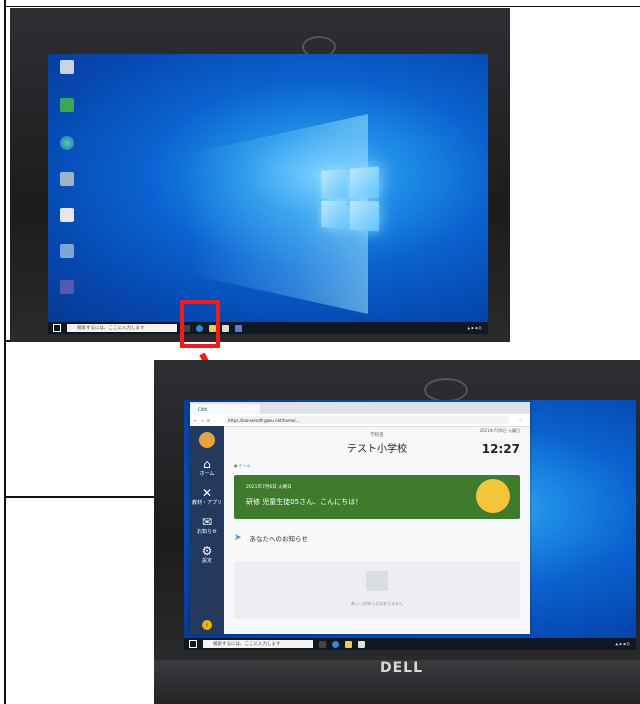 The height and width of the screenshot is (704, 640). What do you see at coordinates (520, 420) in the screenshot?
I see `browser-menu-icon: ⋯` at bounding box center [520, 420].